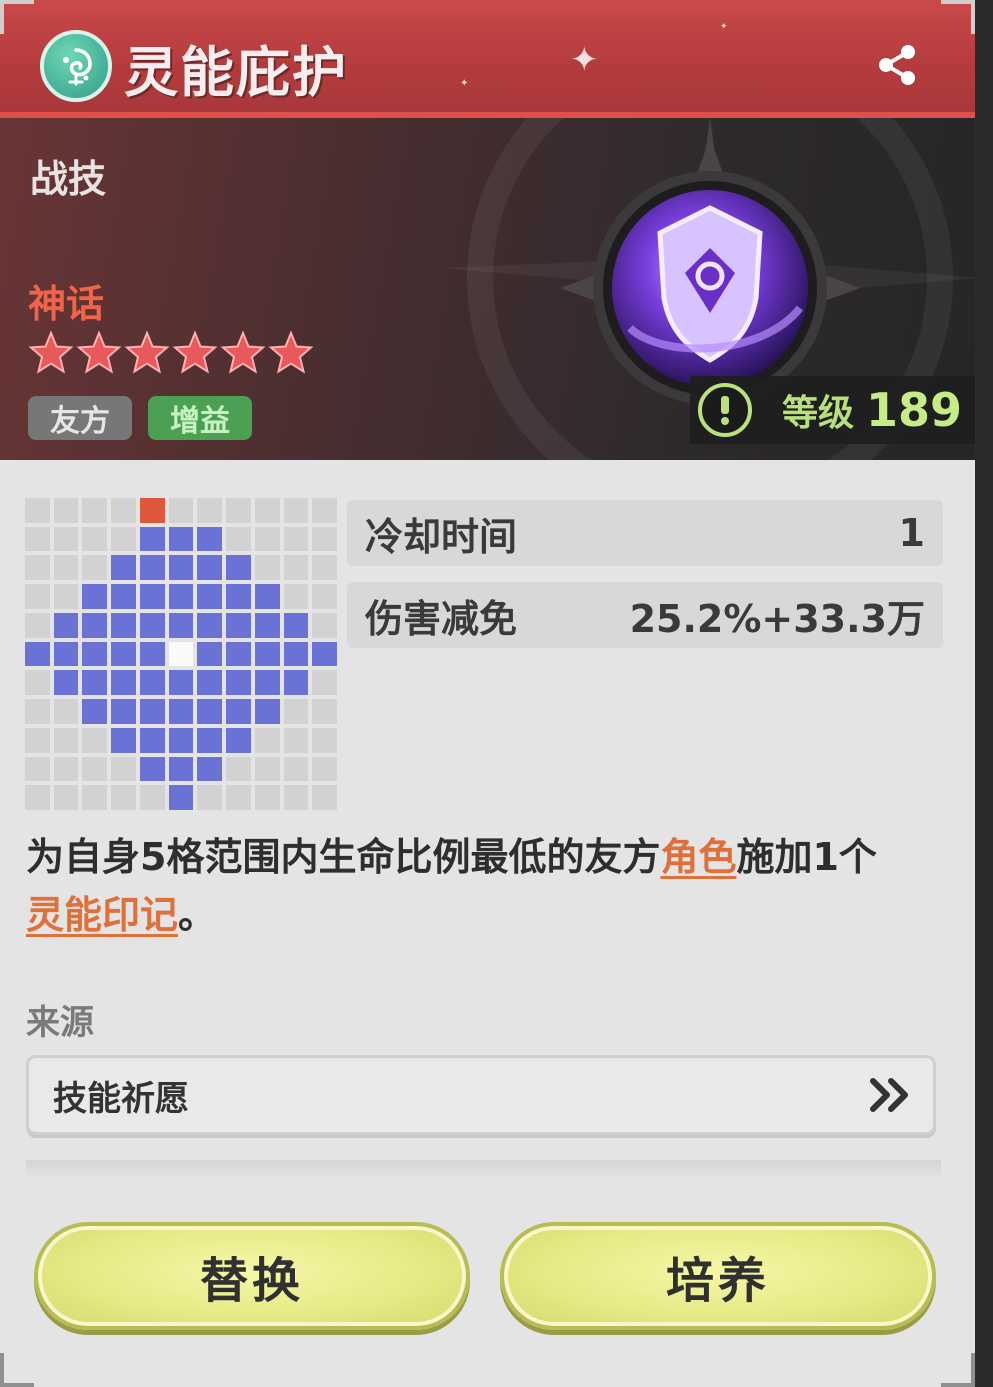 This screenshot has height=1387, width=993. Describe the element at coordinates (197, 915) in the screenshot. I see `description-text: 。` at that location.